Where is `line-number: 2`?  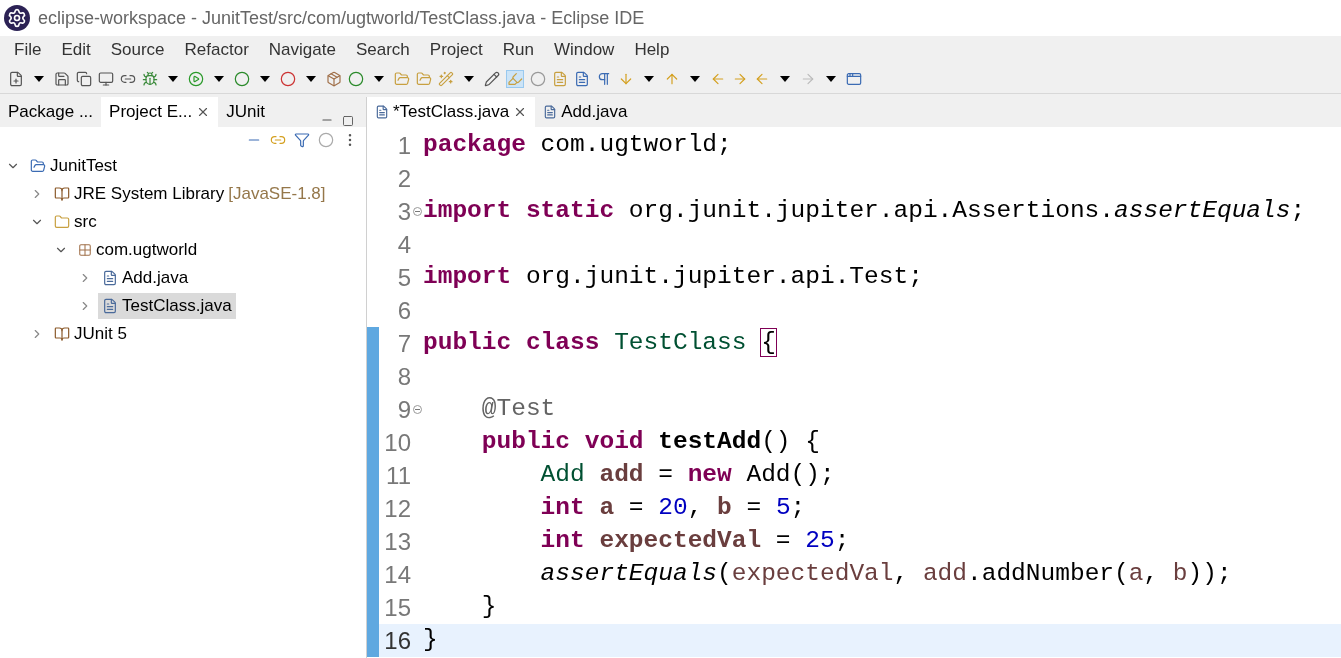 line-number: 2 is located at coordinates (403, 178).